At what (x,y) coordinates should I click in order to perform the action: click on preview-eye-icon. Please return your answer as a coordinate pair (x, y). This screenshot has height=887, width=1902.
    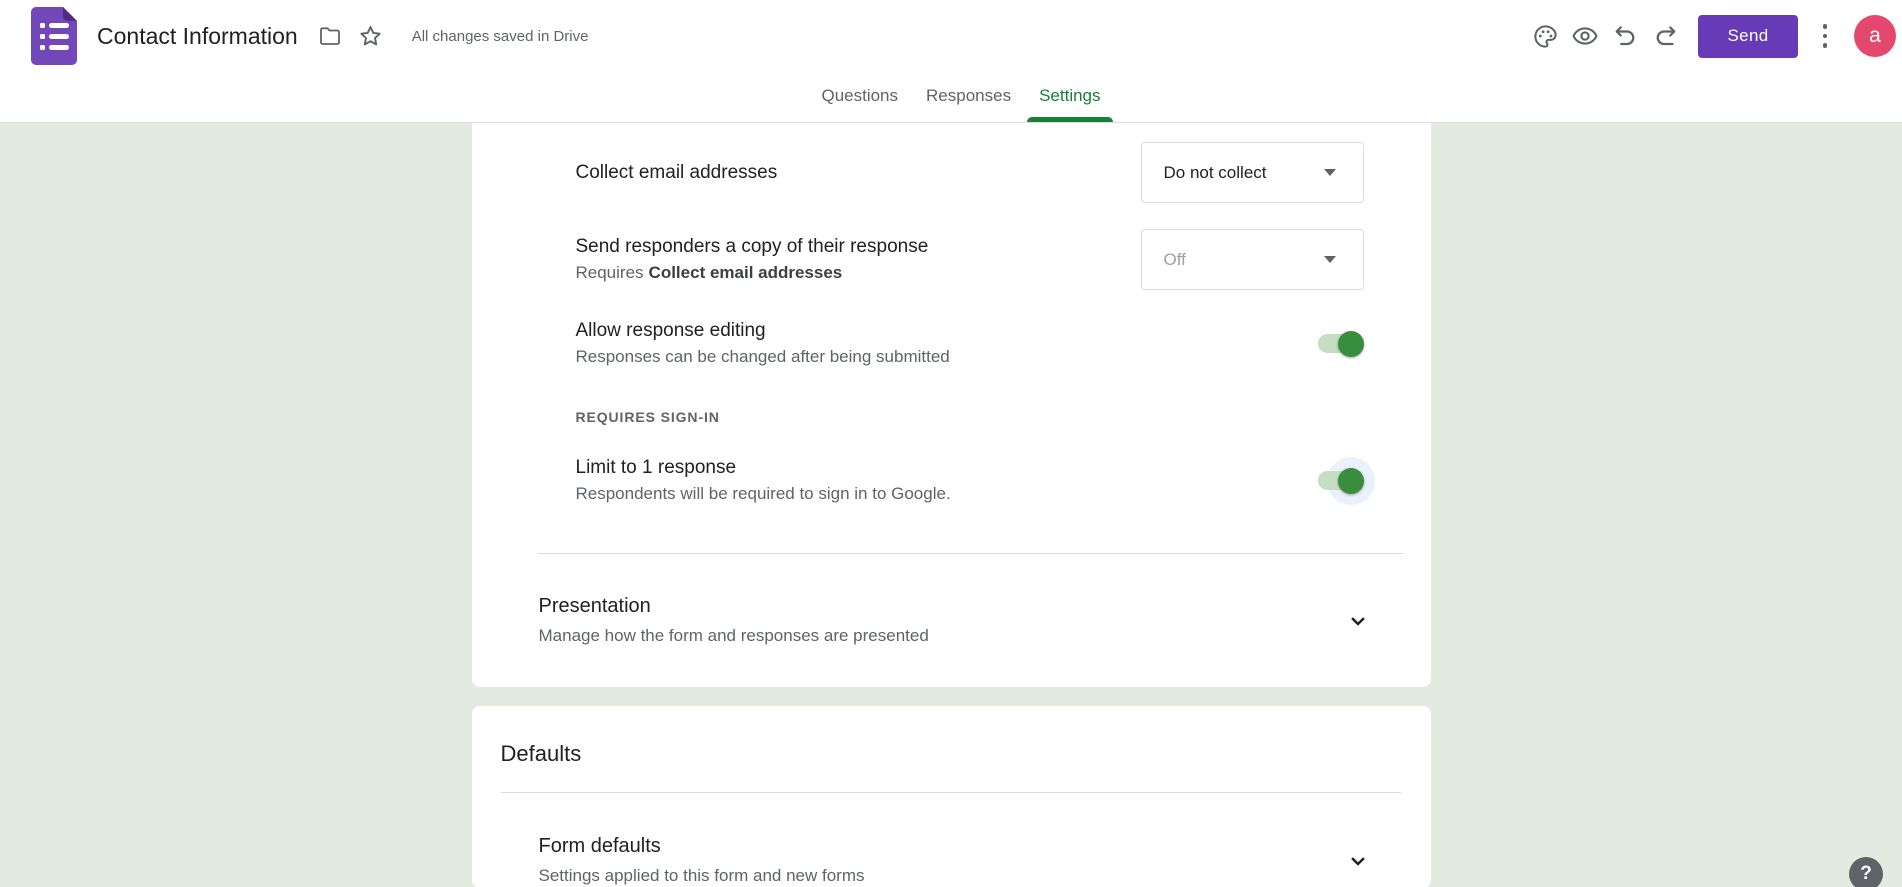
    Looking at the image, I should click on (1585, 36).